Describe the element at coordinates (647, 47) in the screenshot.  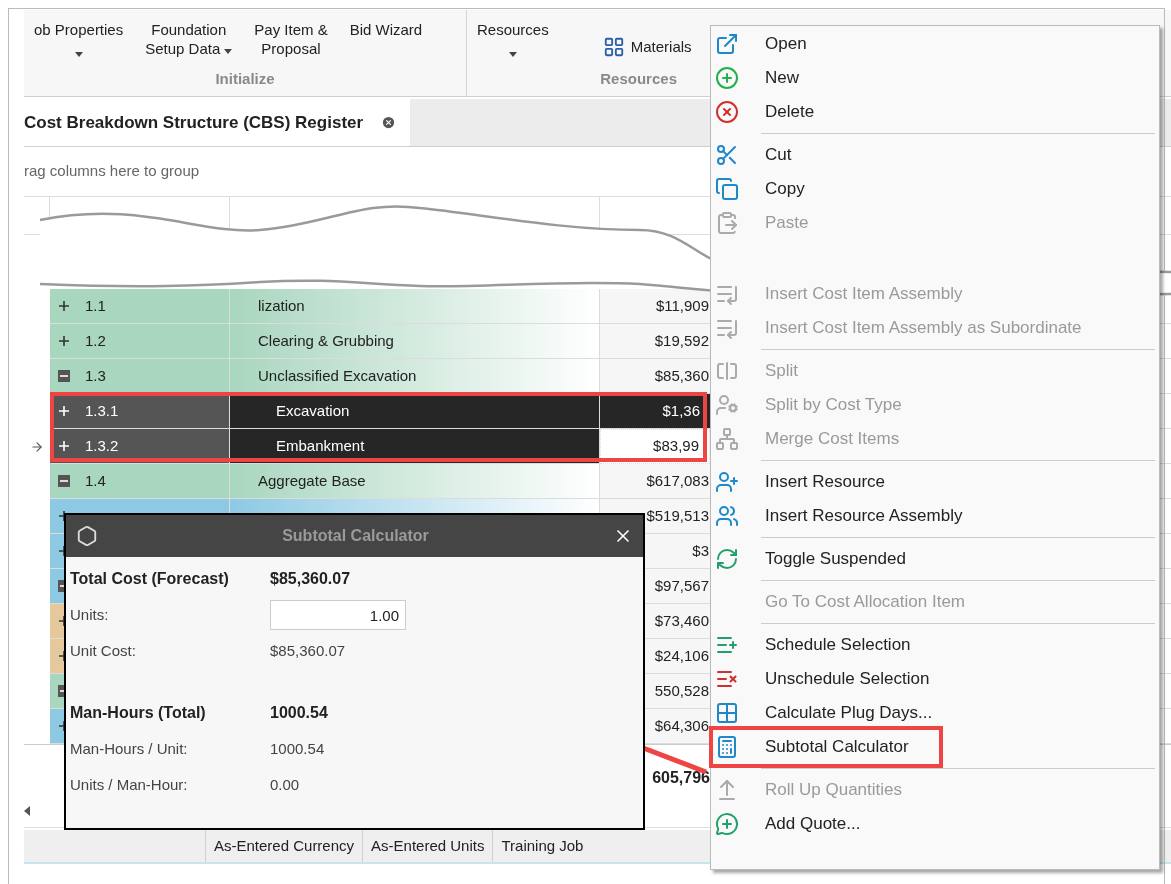
I see `ribbon-button: Materials` at that location.